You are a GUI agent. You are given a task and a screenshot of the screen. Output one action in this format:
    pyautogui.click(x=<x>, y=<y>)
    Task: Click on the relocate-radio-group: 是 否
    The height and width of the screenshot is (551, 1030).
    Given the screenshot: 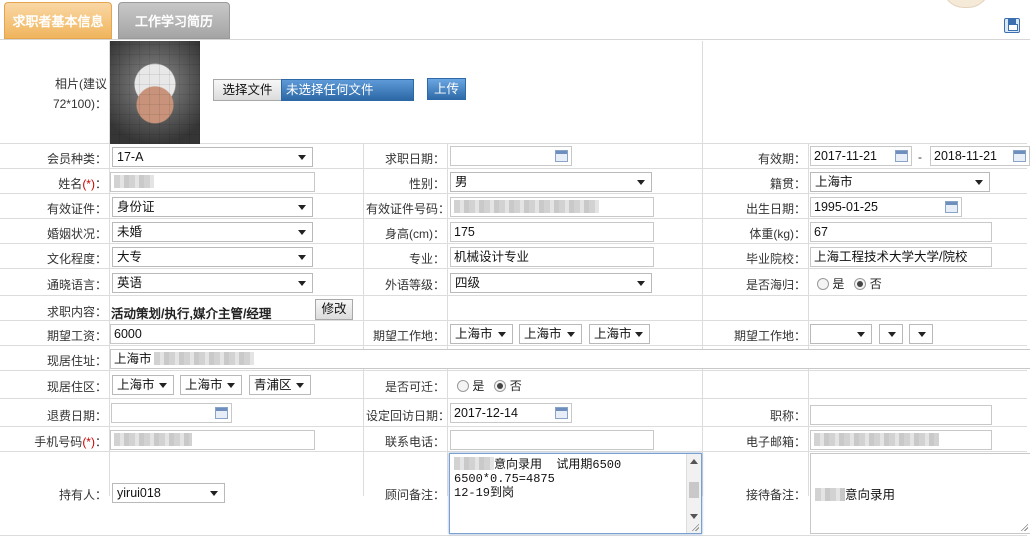 What is the action you would take?
    pyautogui.click(x=489, y=385)
    